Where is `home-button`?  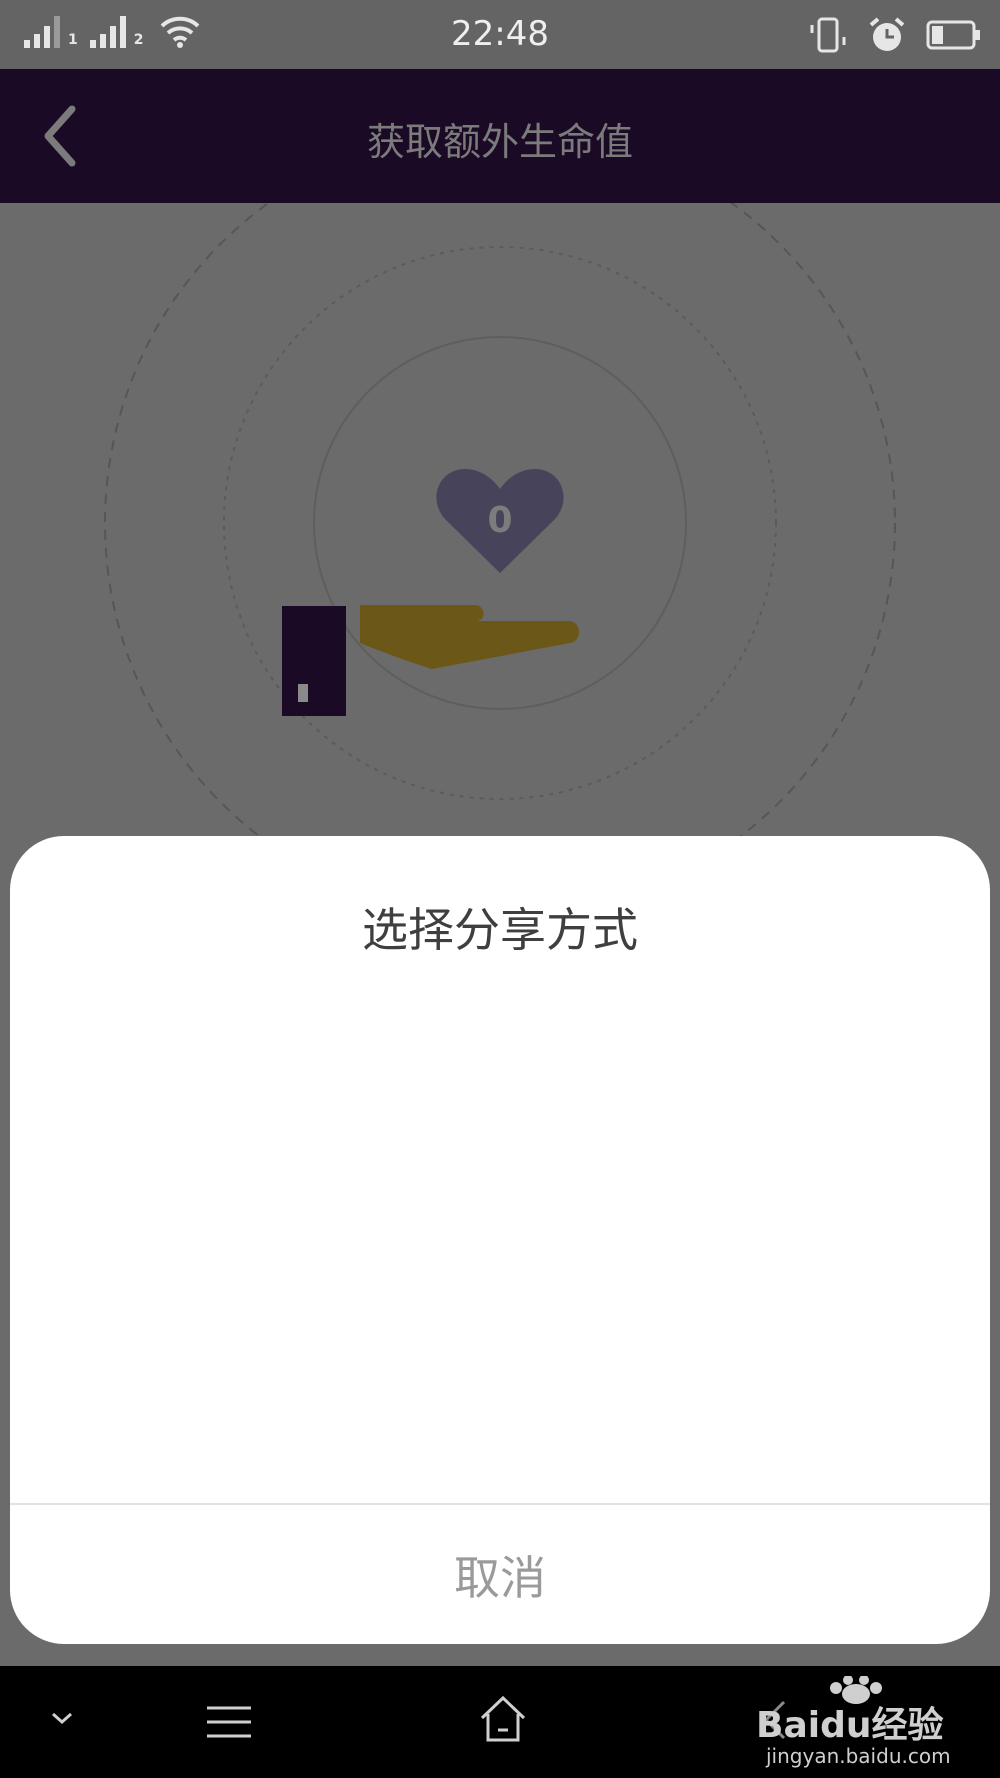
home-button is located at coordinates (503, 1721).